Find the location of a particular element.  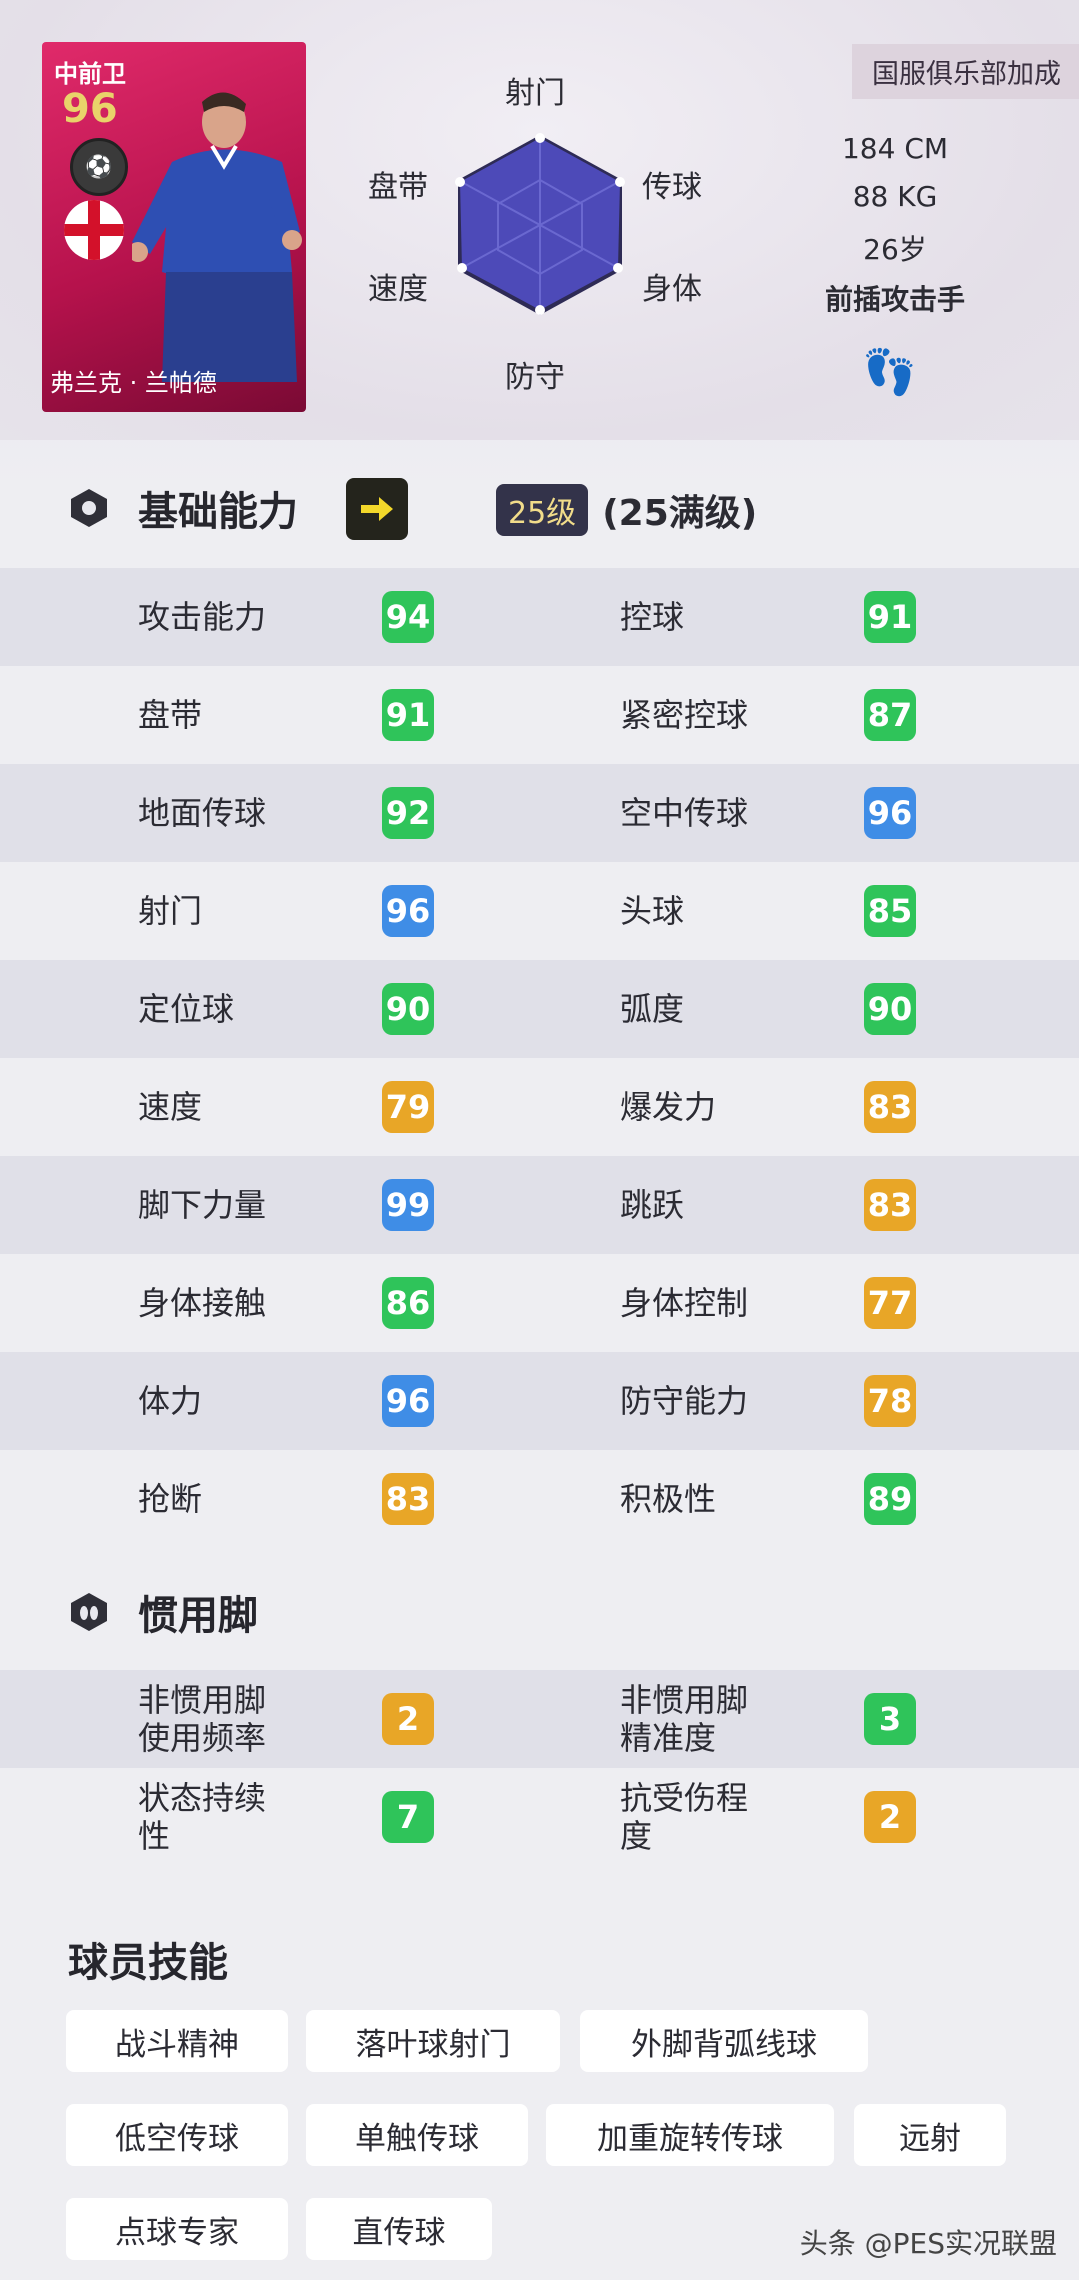

stat-name: 积极性 is located at coordinates (668, 1499).